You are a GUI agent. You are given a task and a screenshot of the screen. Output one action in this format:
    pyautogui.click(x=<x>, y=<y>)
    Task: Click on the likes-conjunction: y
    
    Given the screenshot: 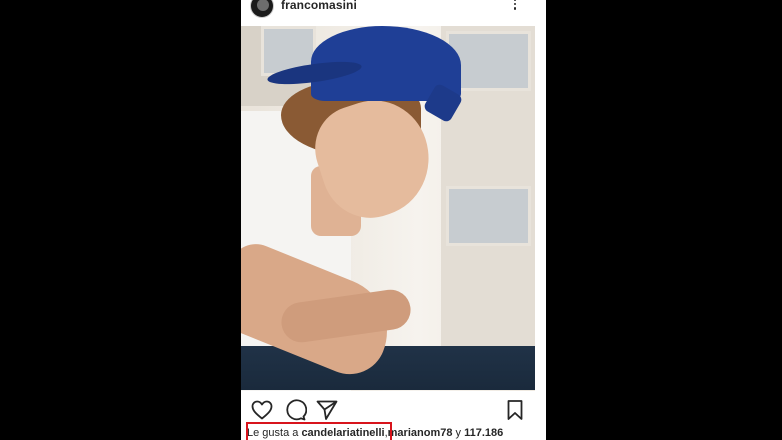 What is the action you would take?
    pyautogui.click(x=458, y=433)
    